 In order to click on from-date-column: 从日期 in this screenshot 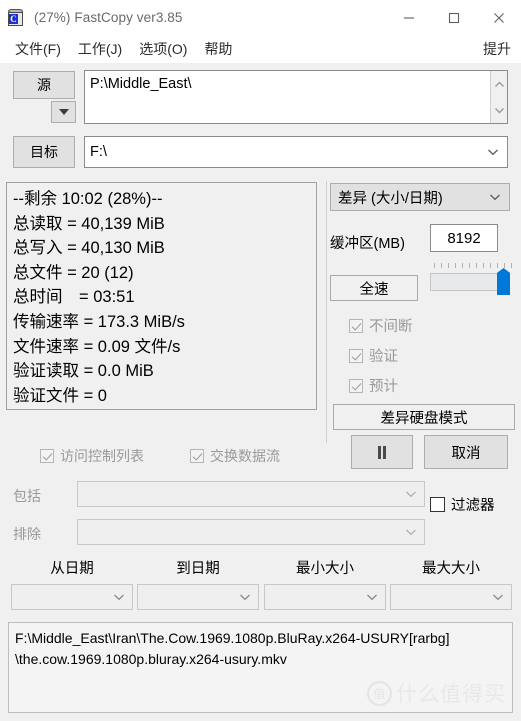, I will do `click(72, 583)`.